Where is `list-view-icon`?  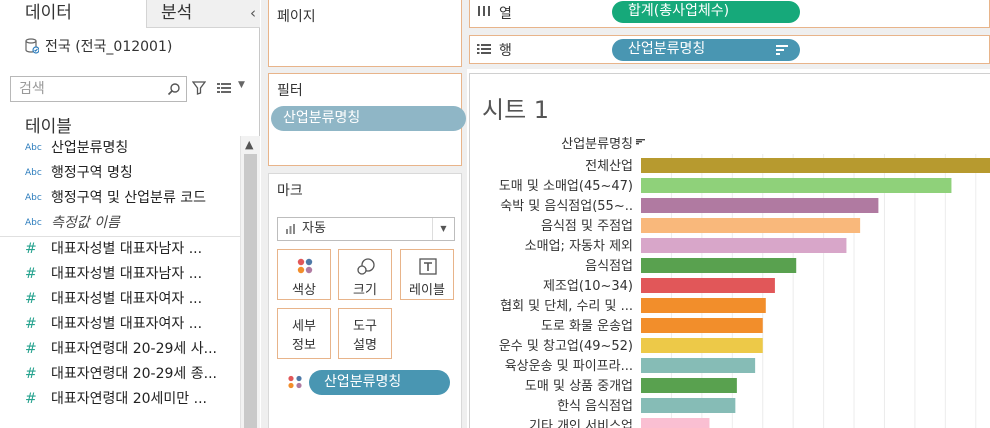
list-view-icon is located at coordinates (224, 88).